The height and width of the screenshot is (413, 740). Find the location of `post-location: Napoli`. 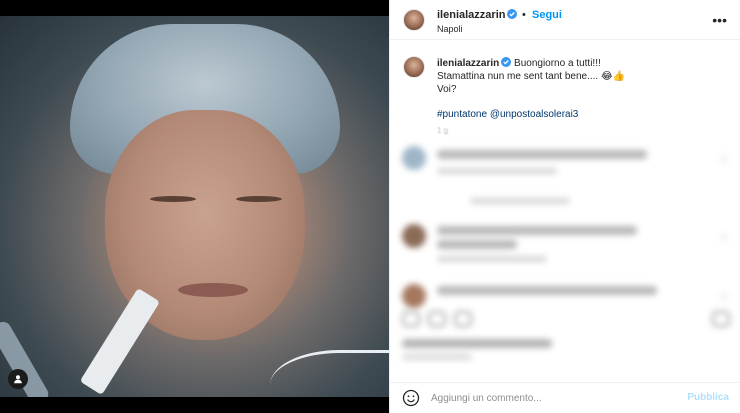

post-location: Napoli is located at coordinates (450, 29).